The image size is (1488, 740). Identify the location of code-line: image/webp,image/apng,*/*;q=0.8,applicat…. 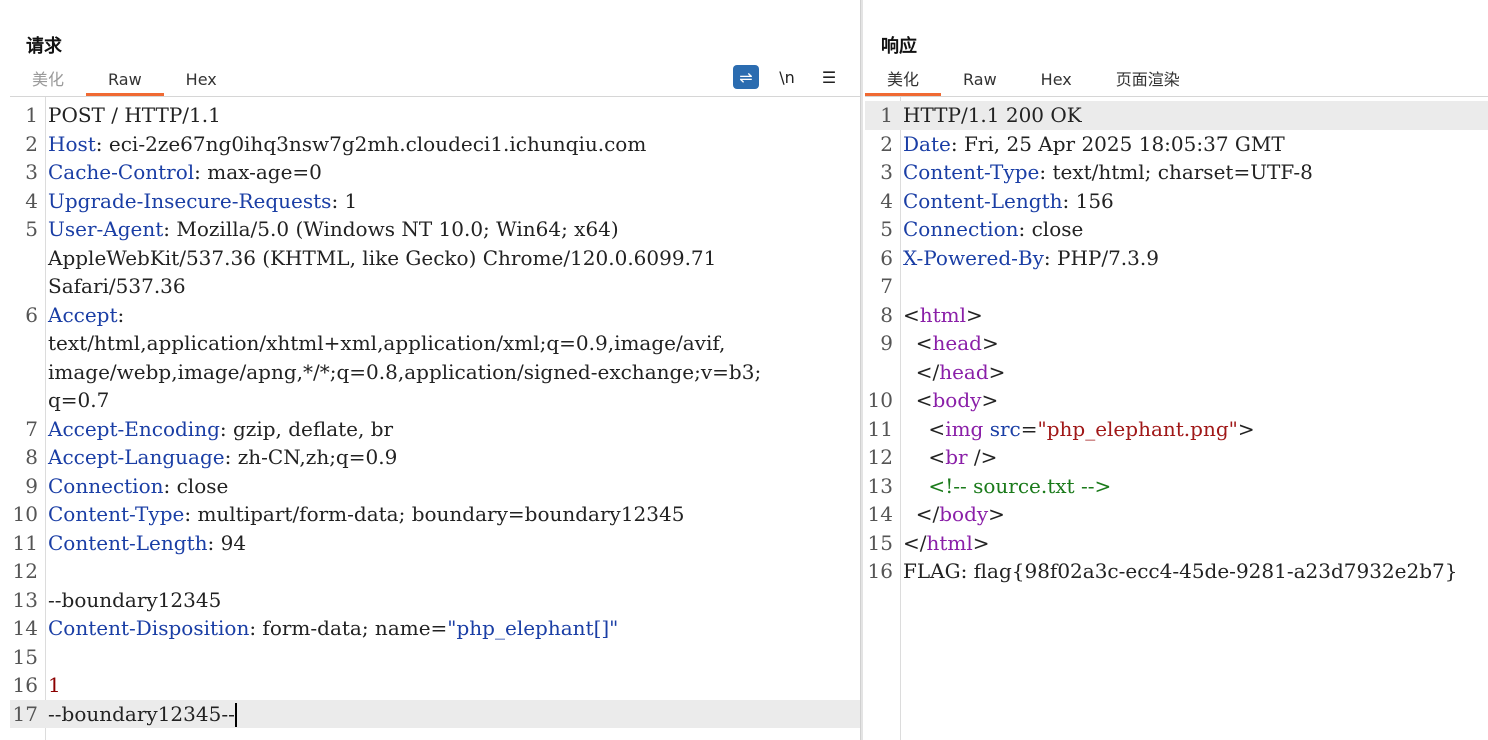
(435, 372).